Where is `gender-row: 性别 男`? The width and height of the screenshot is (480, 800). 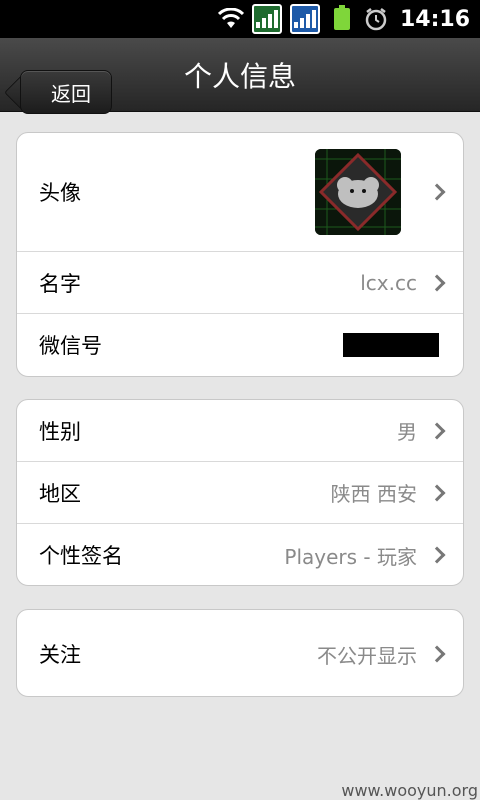
gender-row: 性别 男 is located at coordinates (240, 431).